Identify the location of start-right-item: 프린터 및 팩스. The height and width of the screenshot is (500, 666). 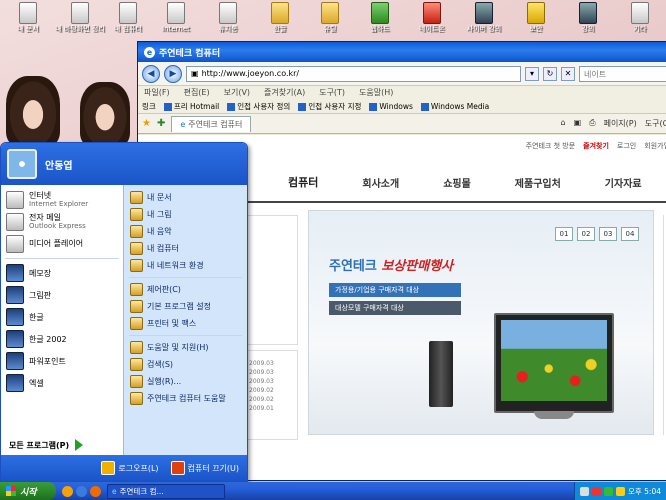
(185, 323).